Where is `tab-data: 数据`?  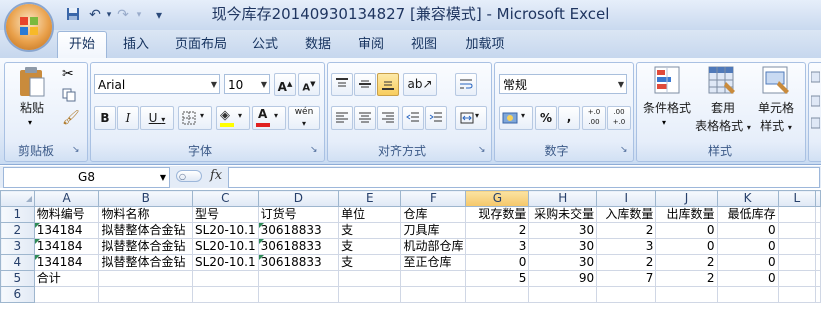
tab-data: 数据 is located at coordinates (318, 45).